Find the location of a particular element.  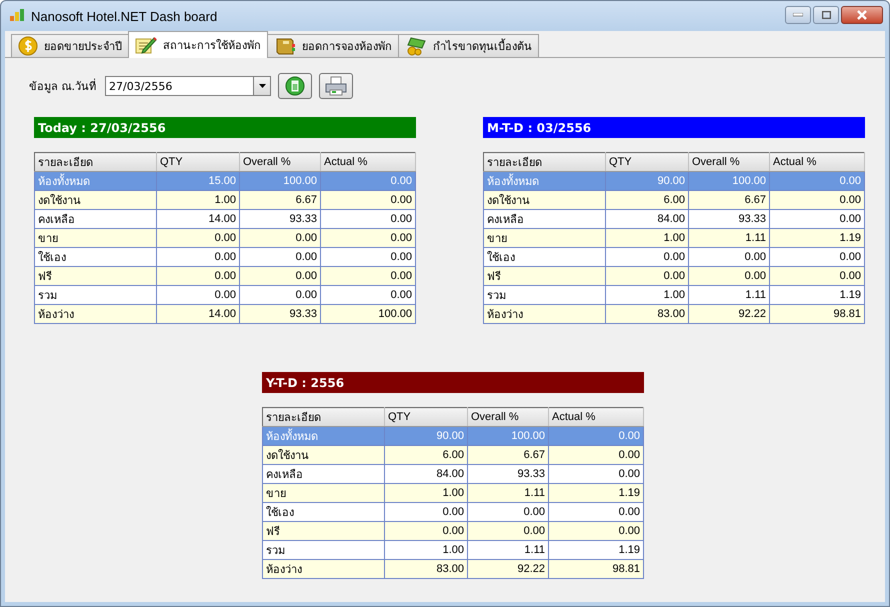

tab: ยอดการจองห้องพัก is located at coordinates (333, 45).